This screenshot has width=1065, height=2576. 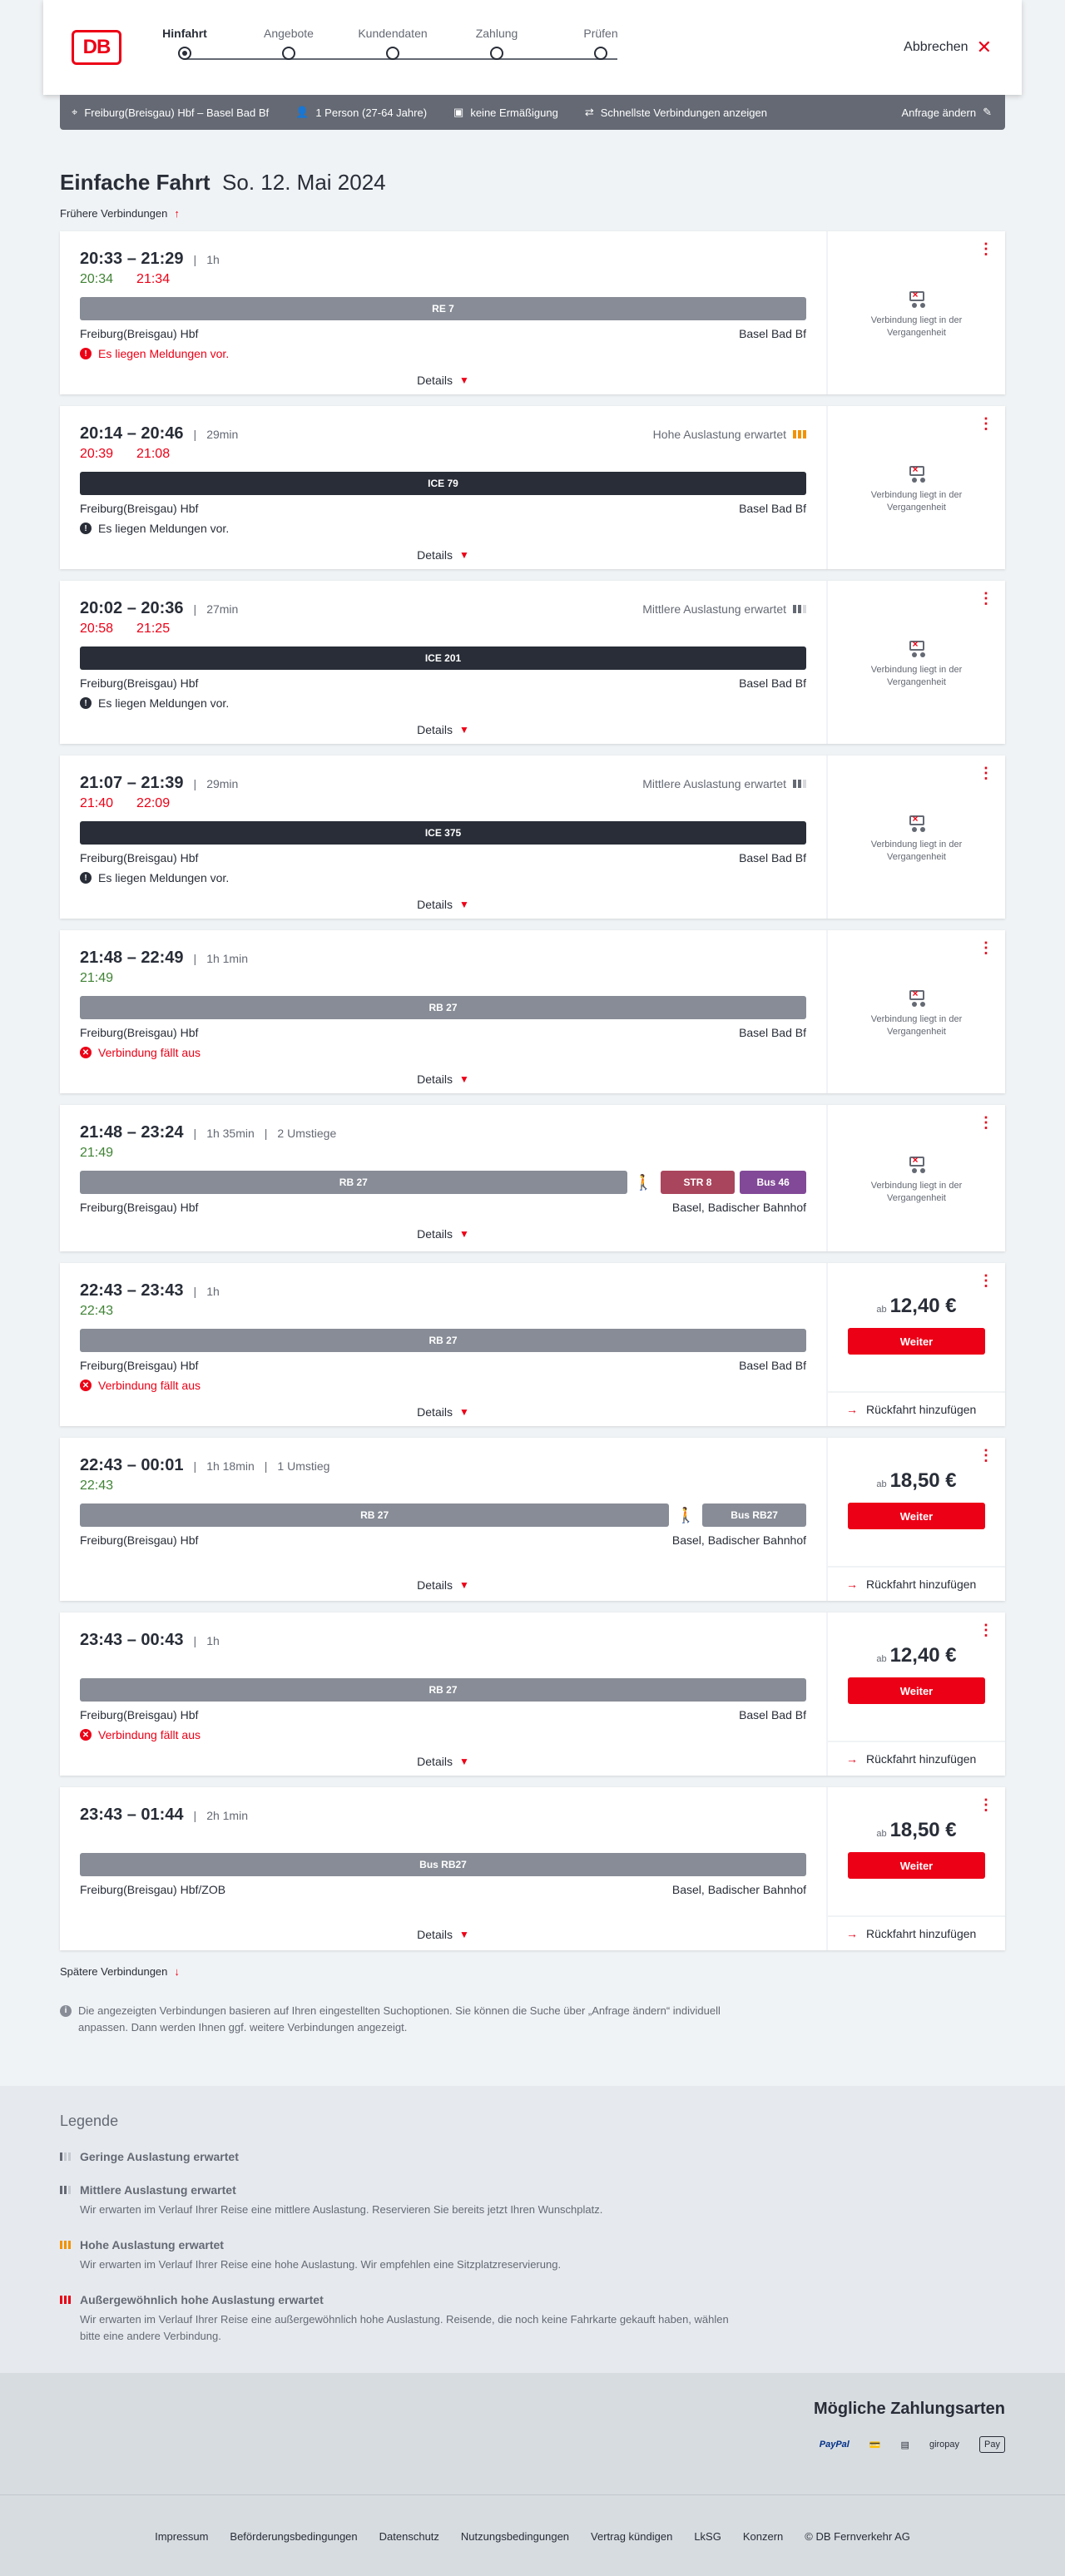 I want to click on realtime-arrival: 21:34, so click(x=153, y=279).